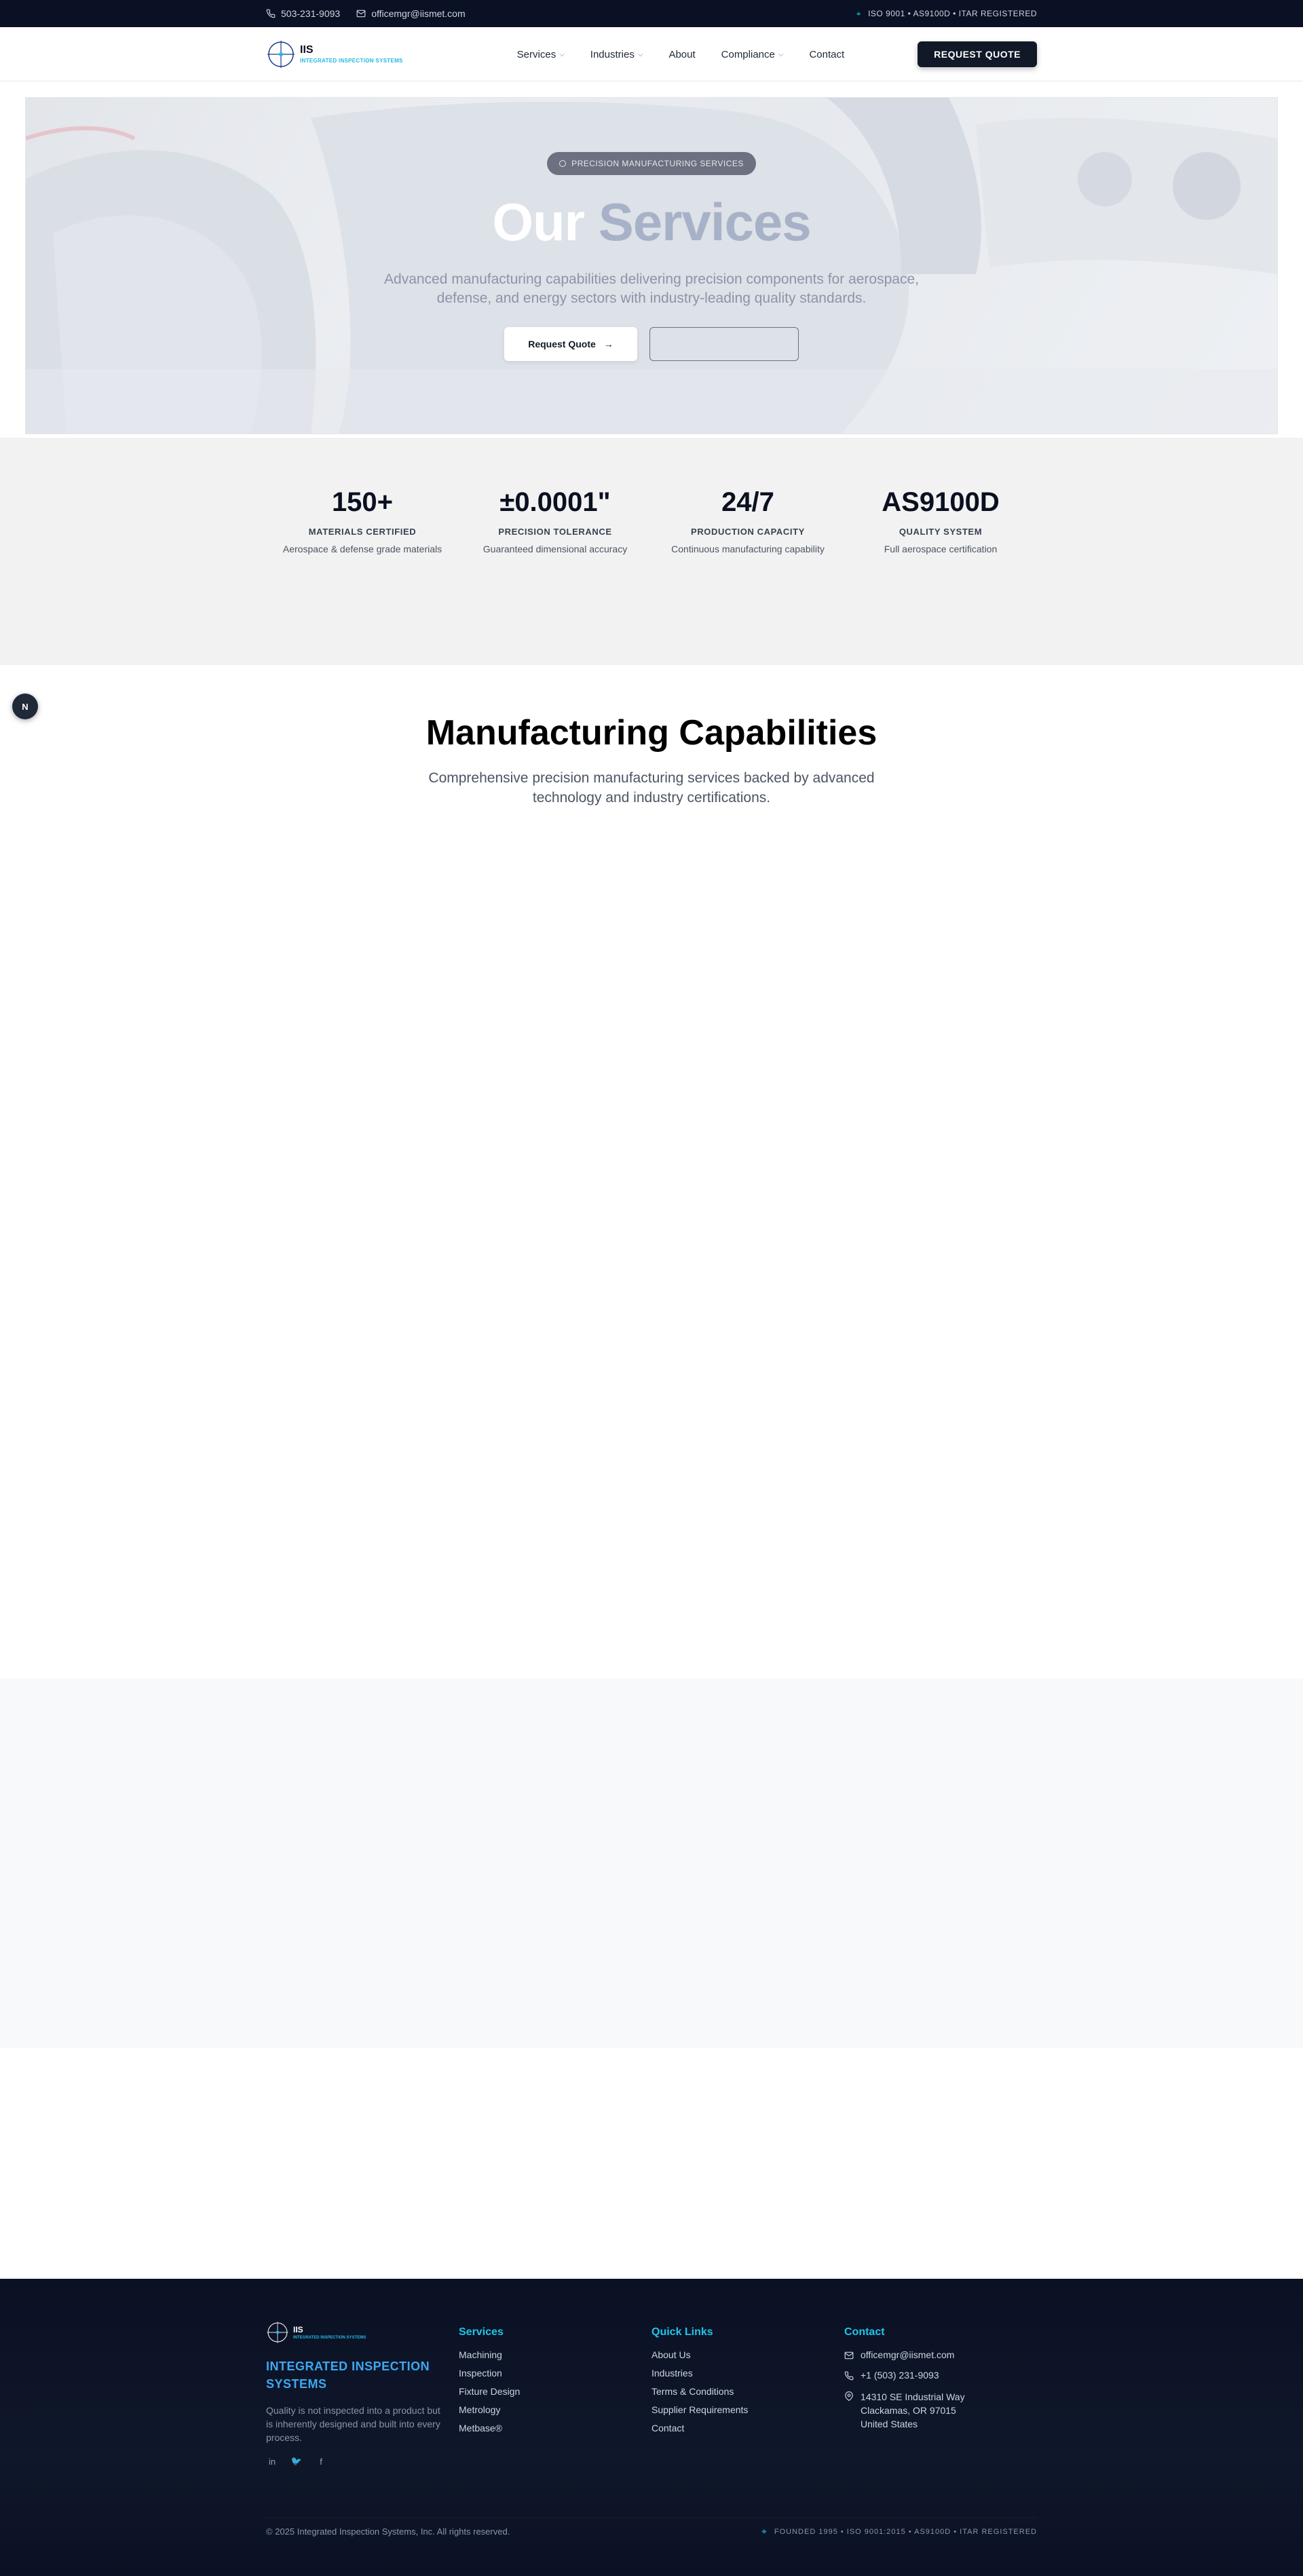 The height and width of the screenshot is (2576, 1303). I want to click on footer-contact-phone: +1 (503) 231-9093, so click(940, 2375).